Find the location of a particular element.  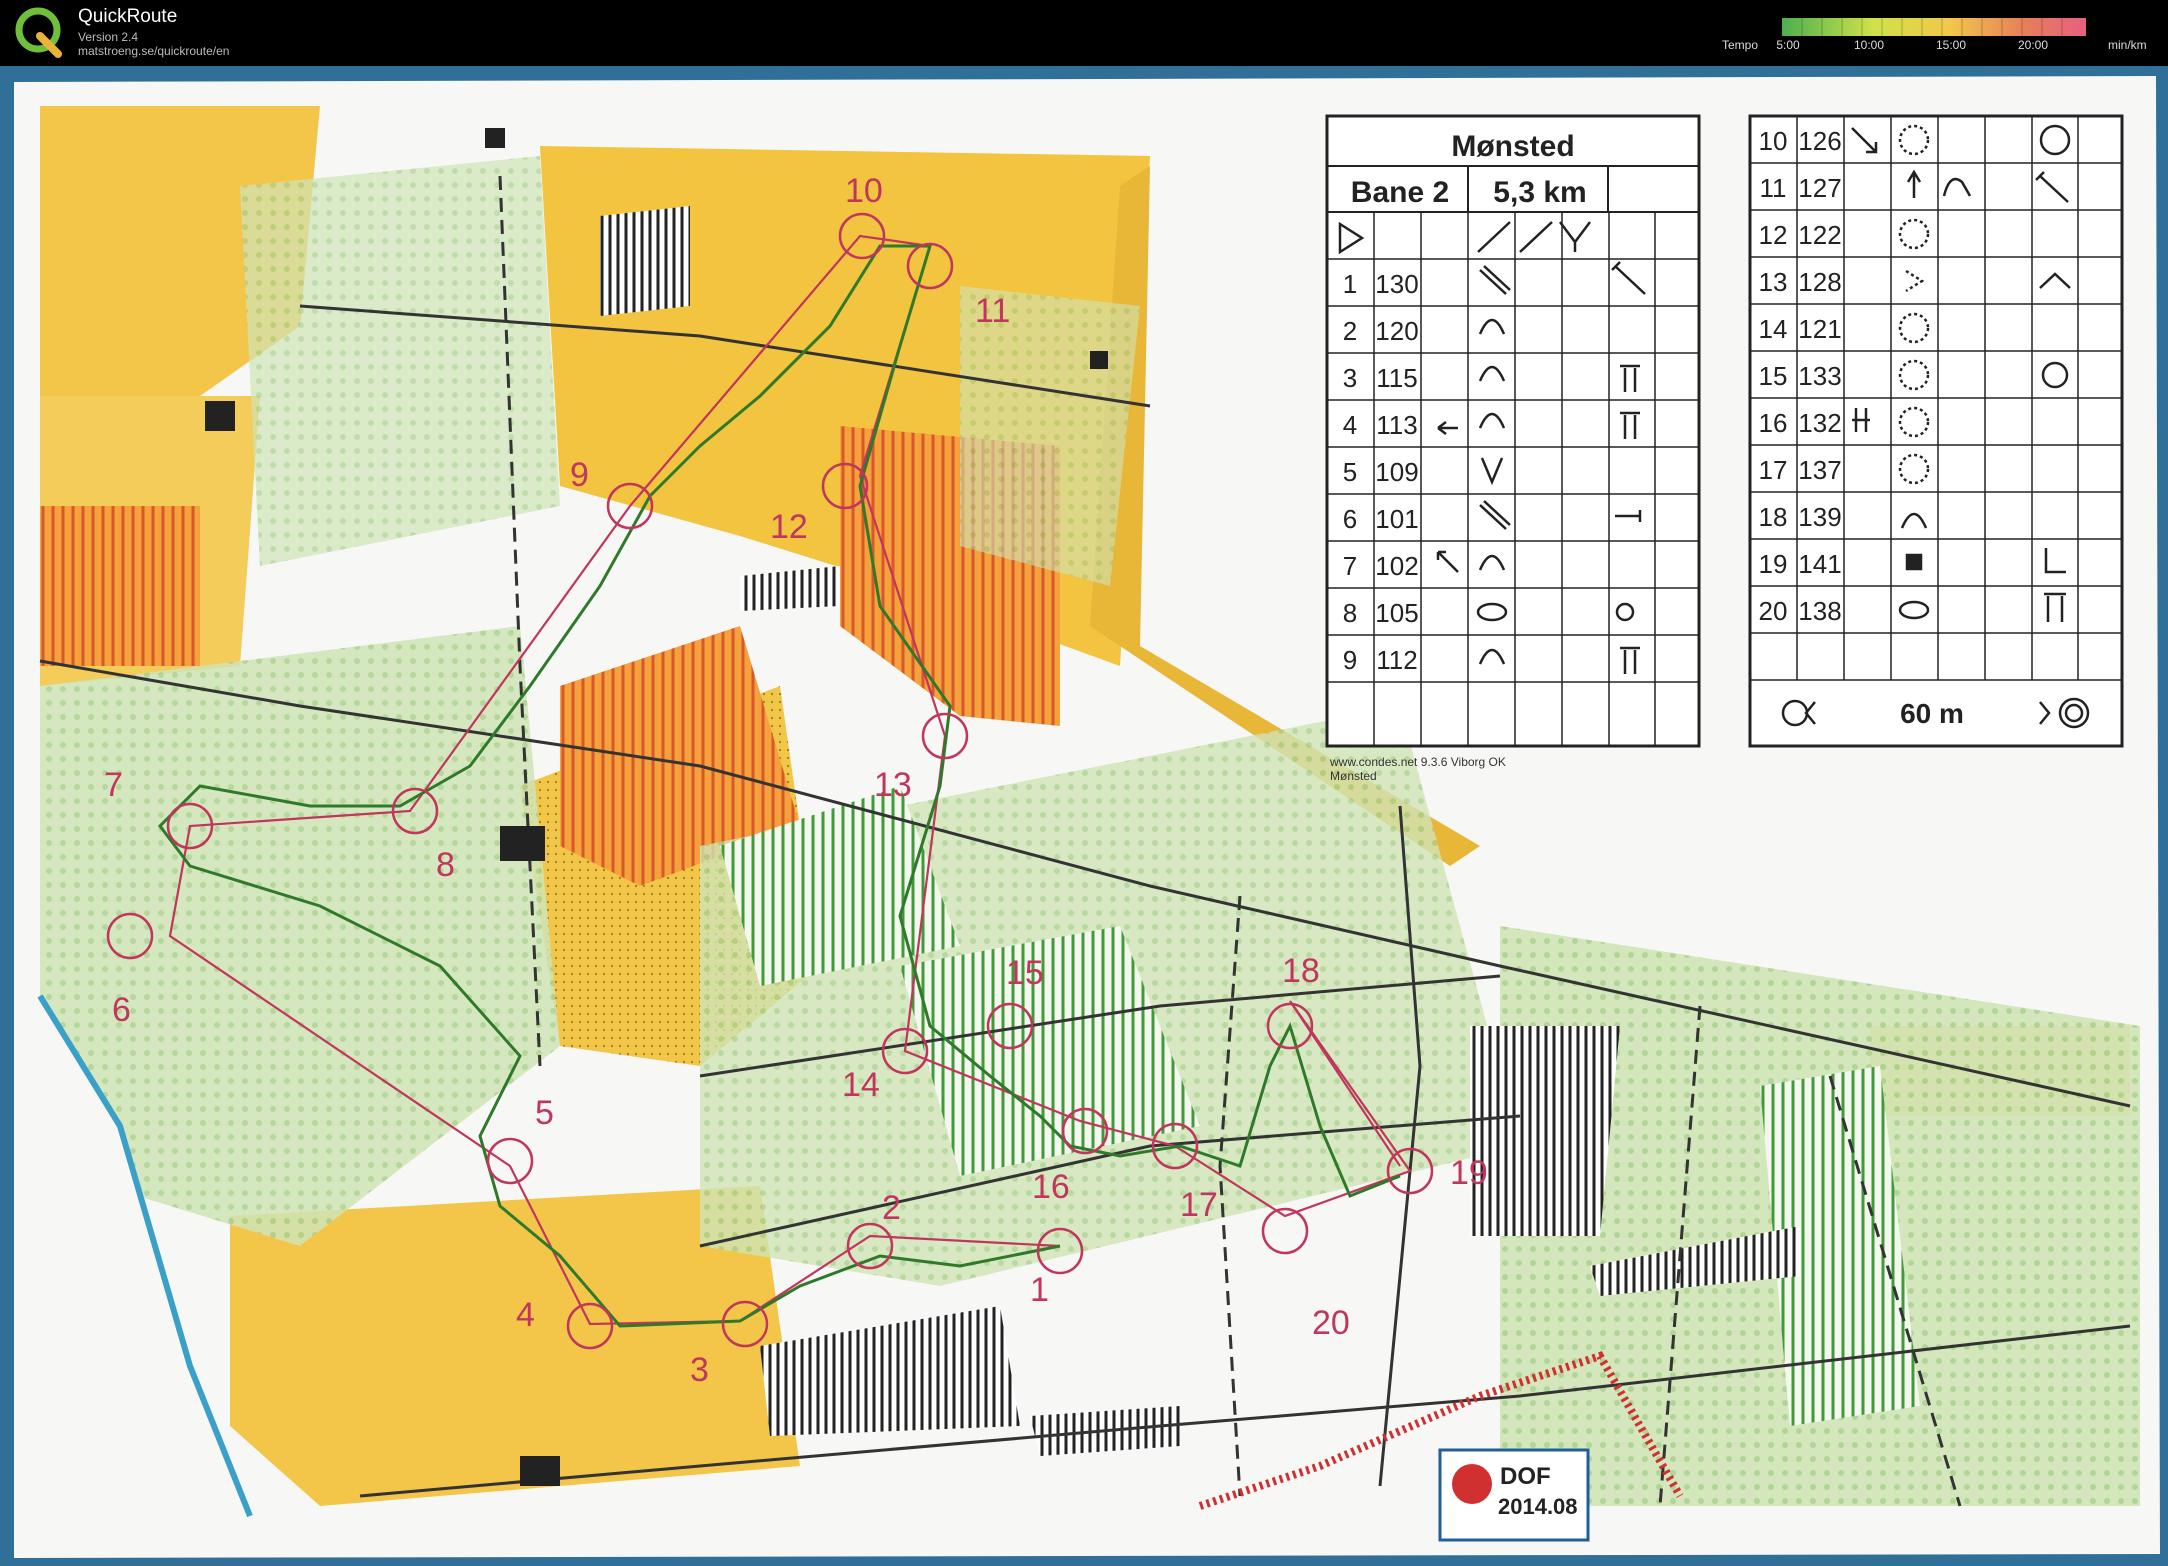

control-number-6: 6 is located at coordinates (121, 1010).